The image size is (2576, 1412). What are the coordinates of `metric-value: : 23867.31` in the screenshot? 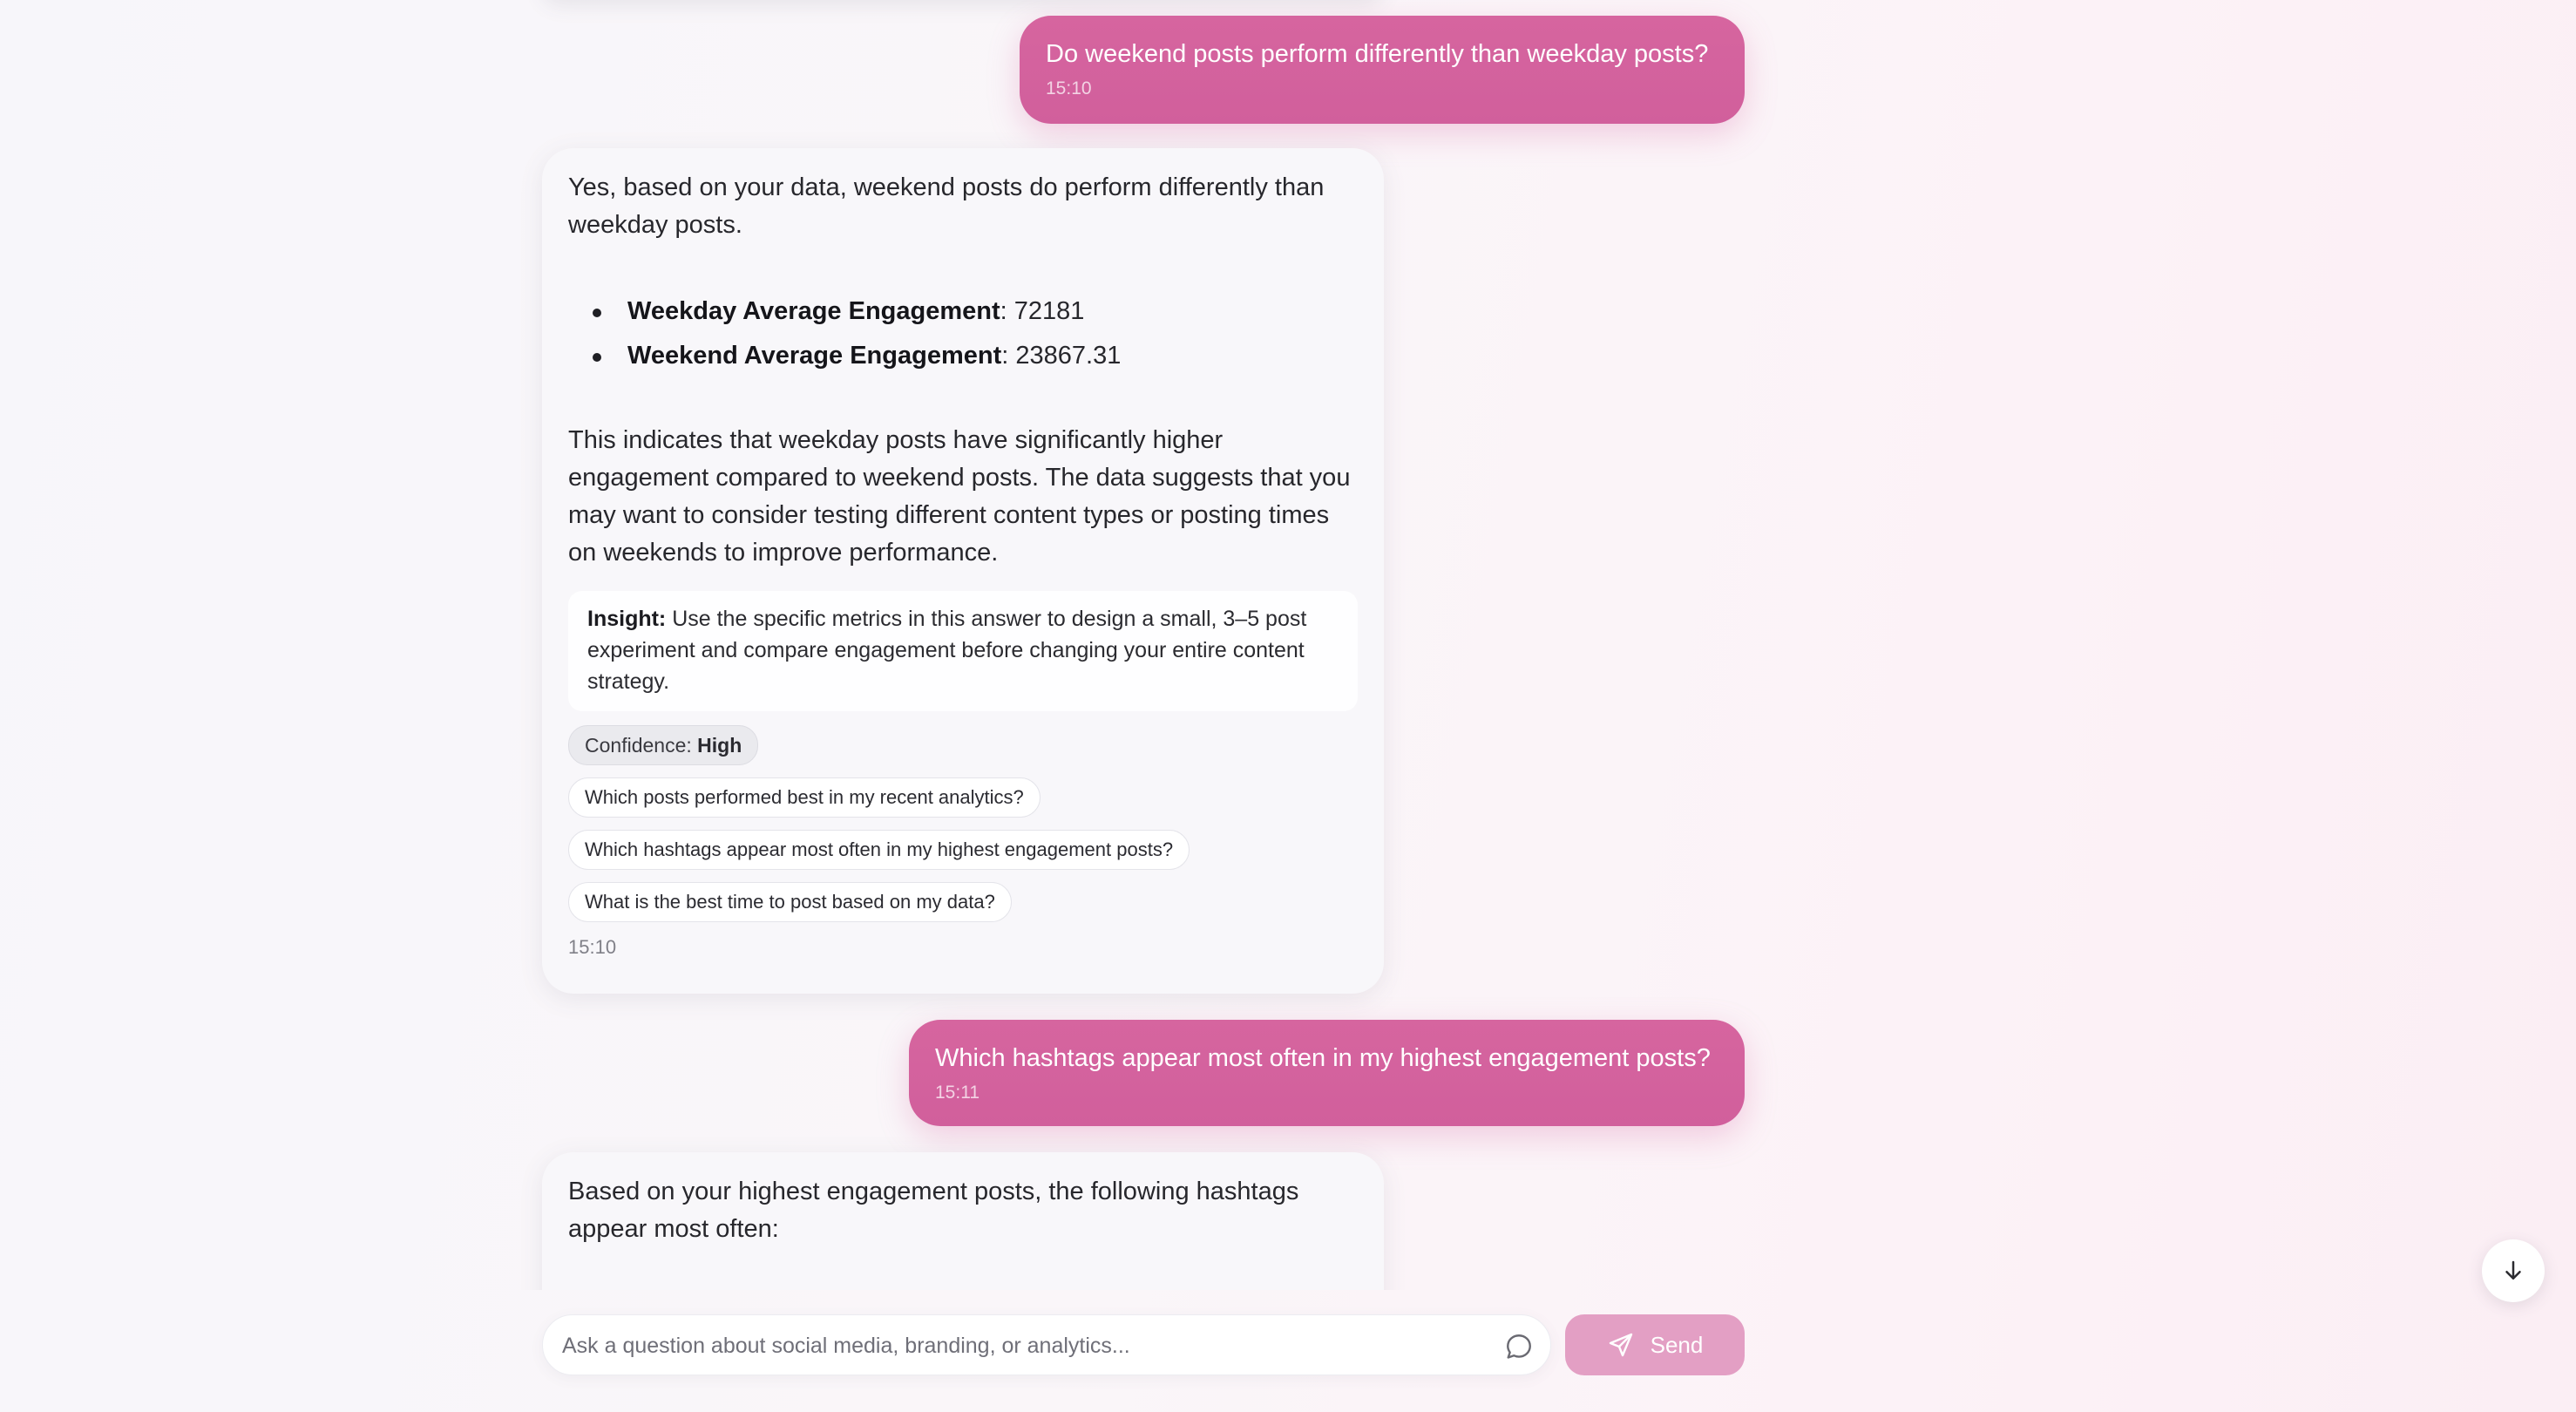 It's located at (1061, 356).